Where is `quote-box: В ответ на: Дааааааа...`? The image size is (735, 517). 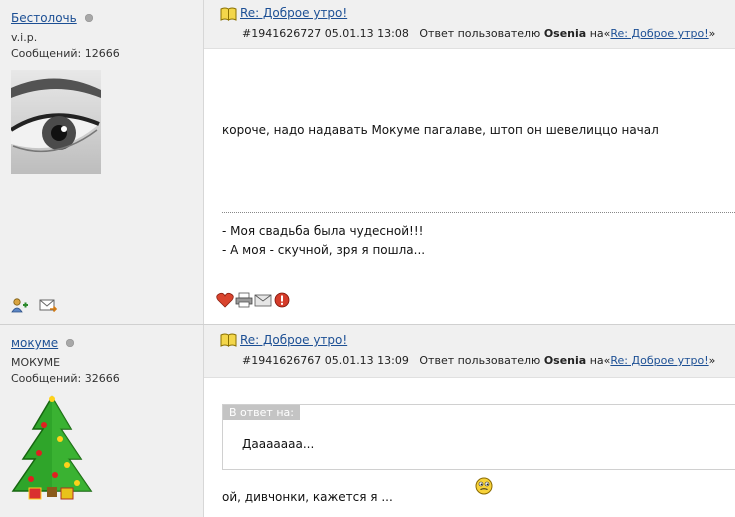 quote-box: В ответ на: Дааааааа... is located at coordinates (478, 437).